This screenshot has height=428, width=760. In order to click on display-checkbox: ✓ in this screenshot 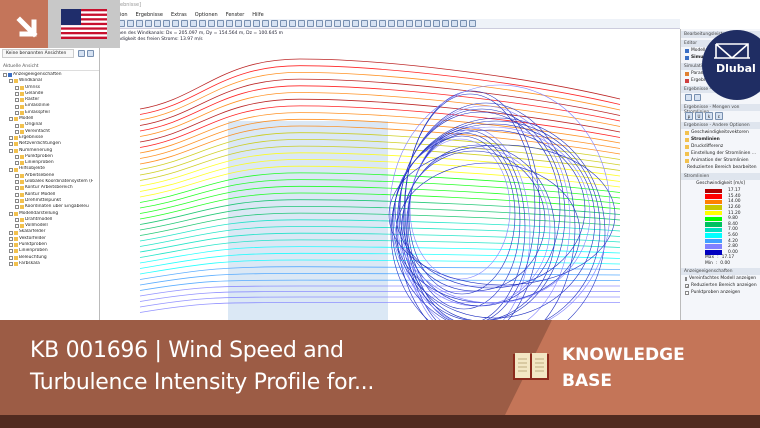, I will do `click(687, 285)`.